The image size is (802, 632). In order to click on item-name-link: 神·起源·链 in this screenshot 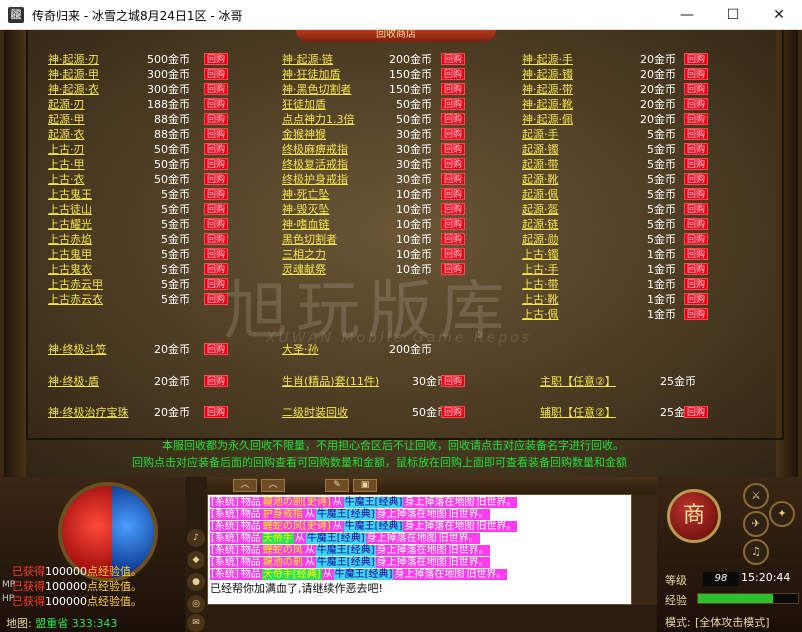, I will do `click(307, 59)`.